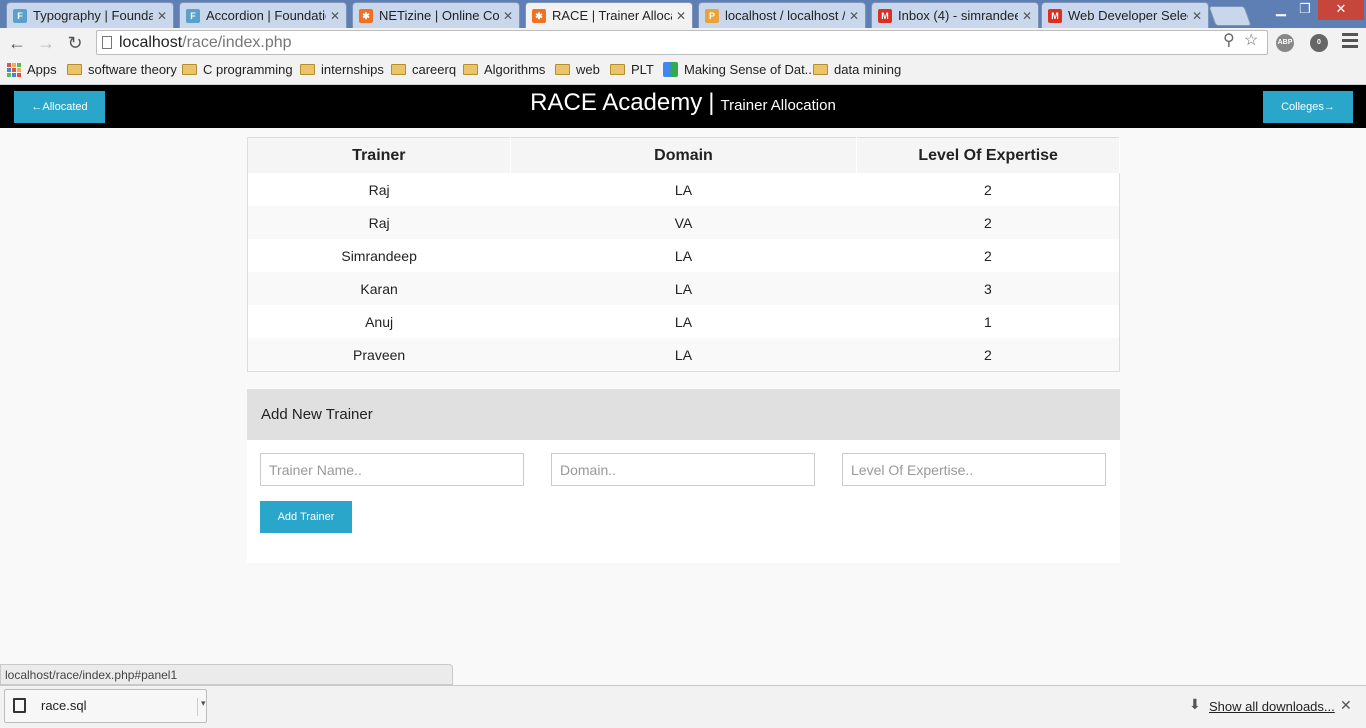 The image size is (1366, 728). I want to click on table-row: Anuj LA 1, so click(684, 321).